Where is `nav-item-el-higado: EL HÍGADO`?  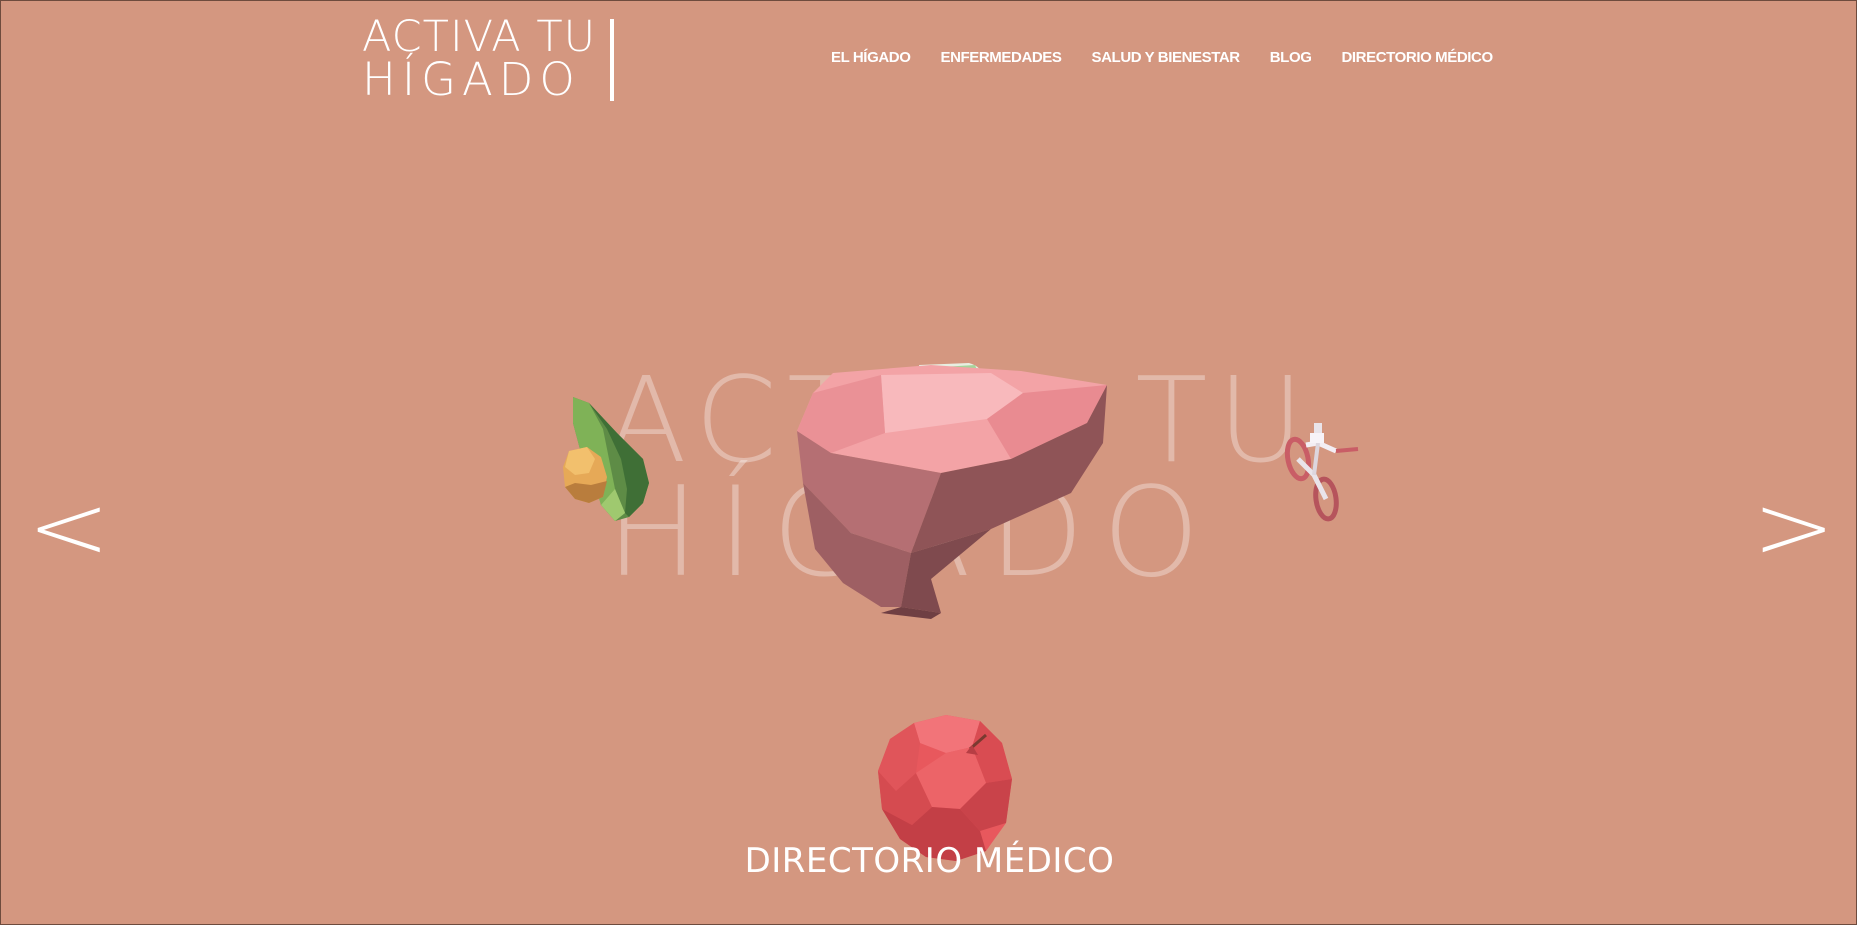
nav-item-el-higado: EL HÍGADO is located at coordinates (871, 57).